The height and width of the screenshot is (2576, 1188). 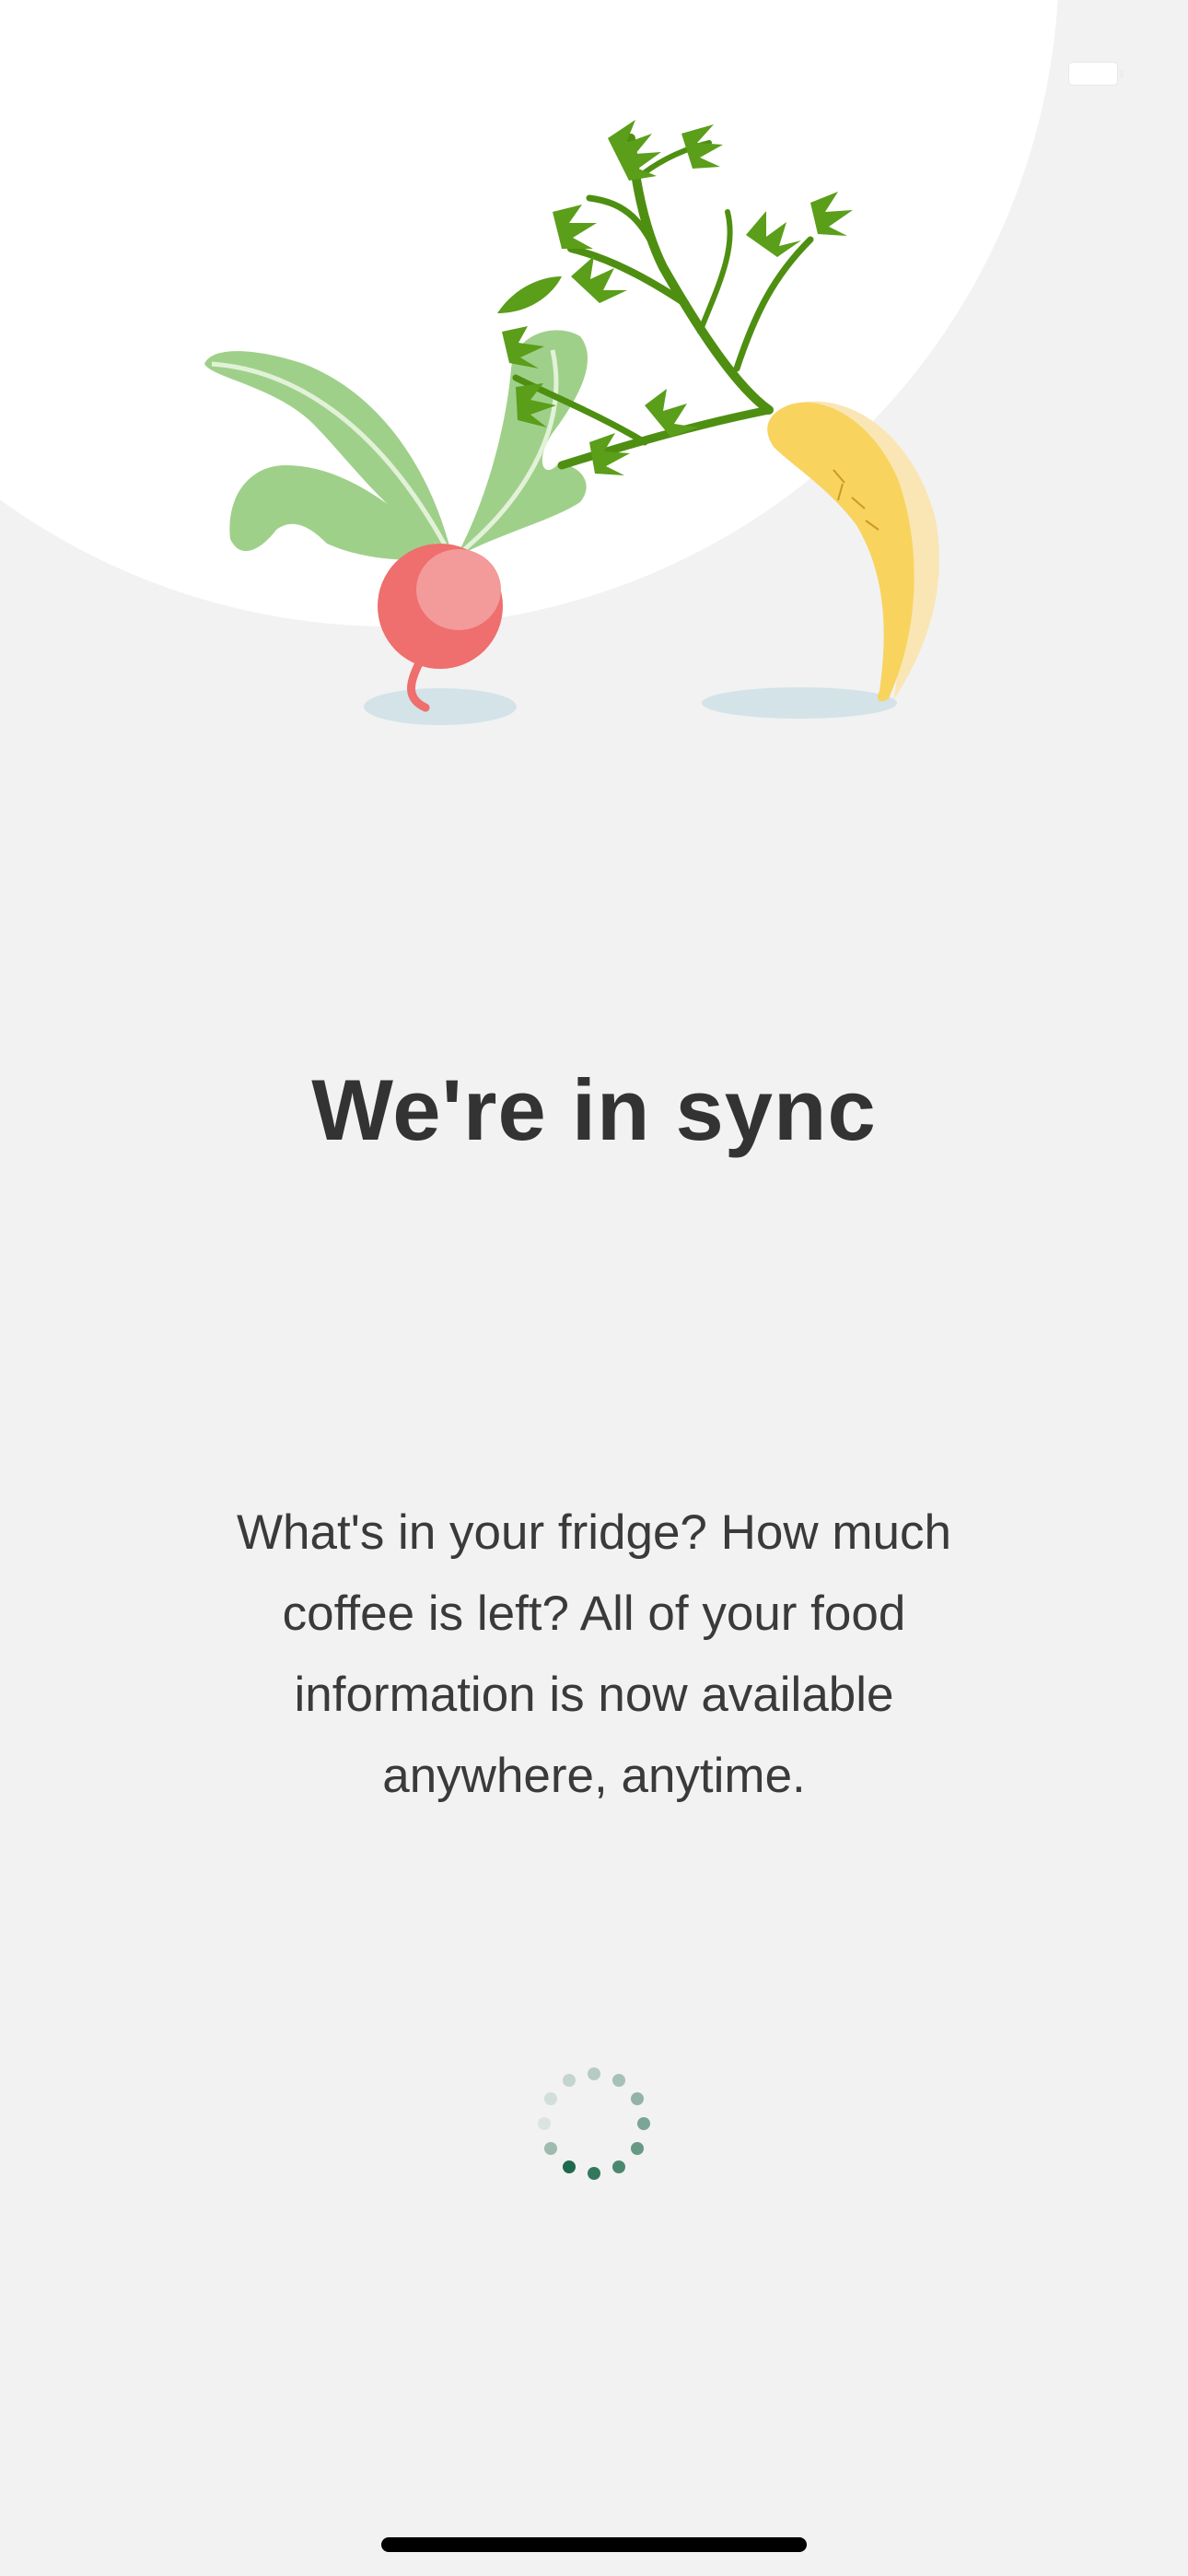 I want to click on carrot-shadow, so click(x=799, y=703).